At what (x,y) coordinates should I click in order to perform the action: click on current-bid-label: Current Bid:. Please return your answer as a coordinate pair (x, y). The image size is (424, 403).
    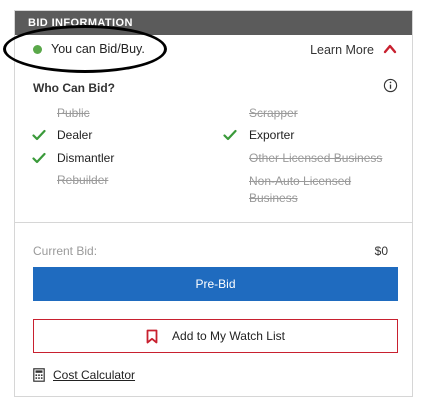
    Looking at the image, I should click on (65, 251).